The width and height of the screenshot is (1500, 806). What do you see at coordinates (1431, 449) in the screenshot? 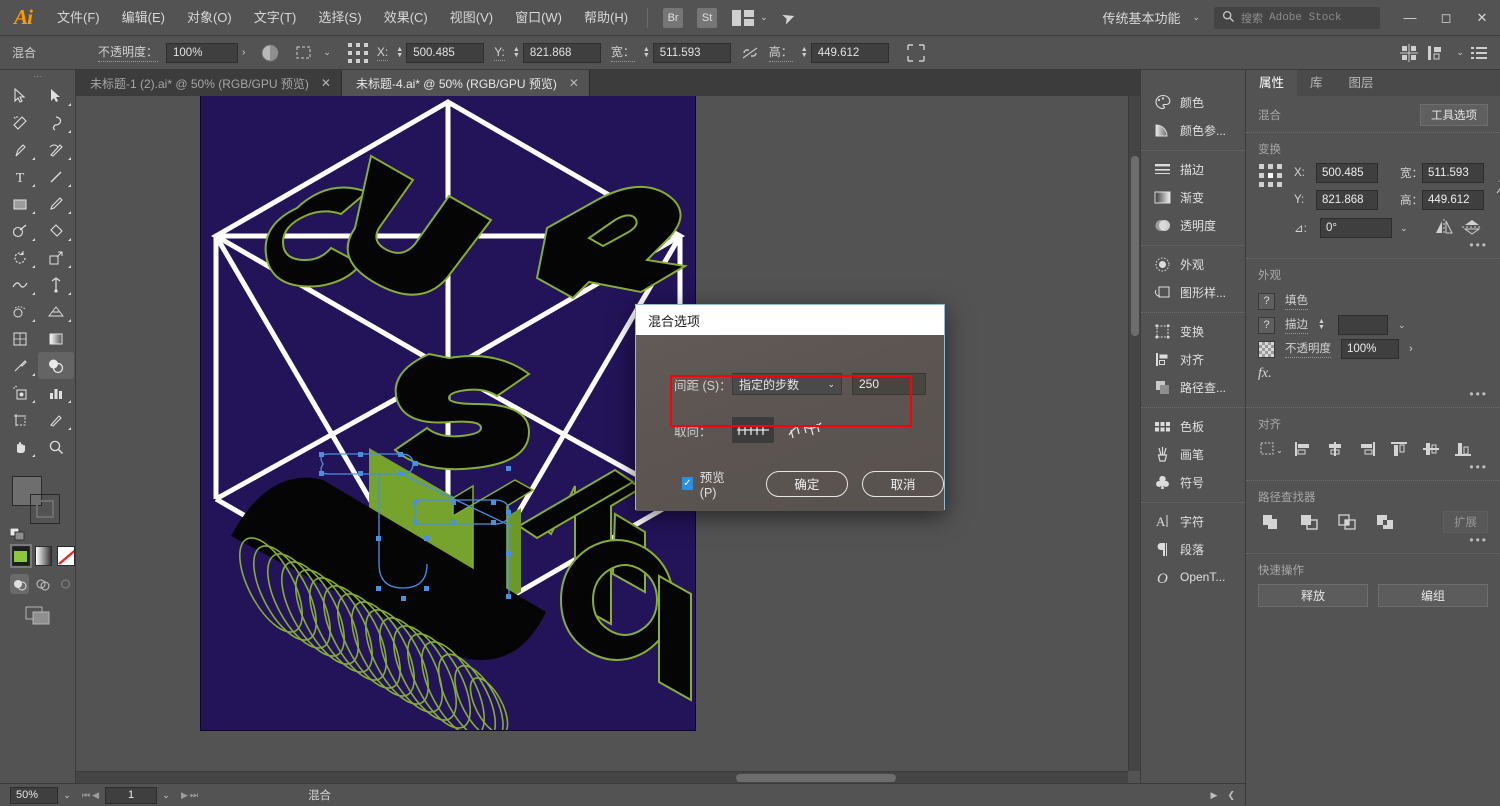
I see `align-center-v-icon` at bounding box center [1431, 449].